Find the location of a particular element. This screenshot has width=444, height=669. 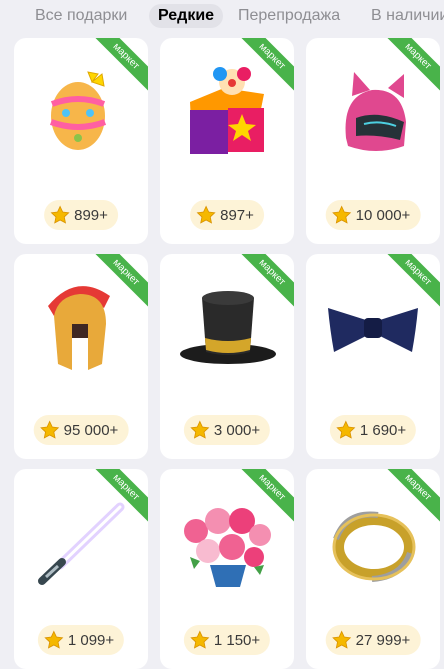

gift-card-cat-helmet: маркет 10 000+ is located at coordinates (373, 141).